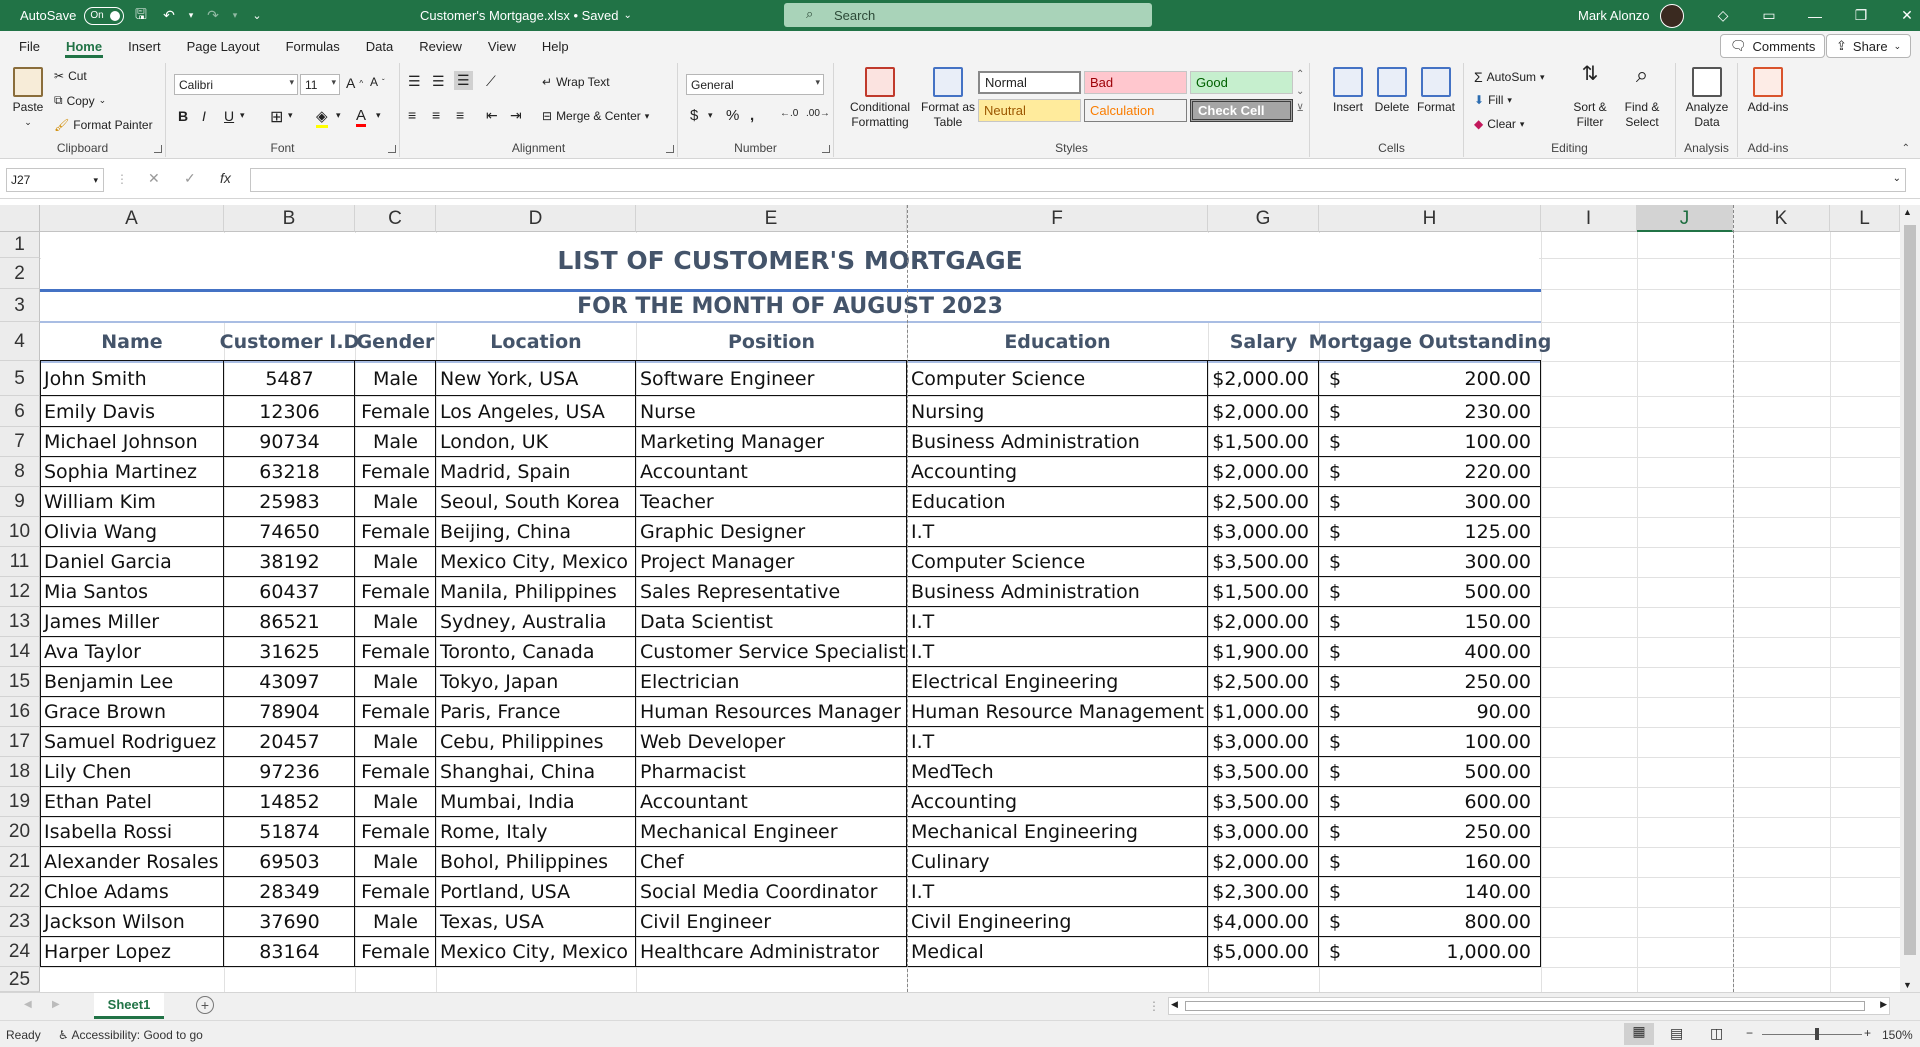 Image resolution: width=1920 pixels, height=1047 pixels. Describe the element at coordinates (20, 892) in the screenshot. I see `row-header-22: 22` at that location.